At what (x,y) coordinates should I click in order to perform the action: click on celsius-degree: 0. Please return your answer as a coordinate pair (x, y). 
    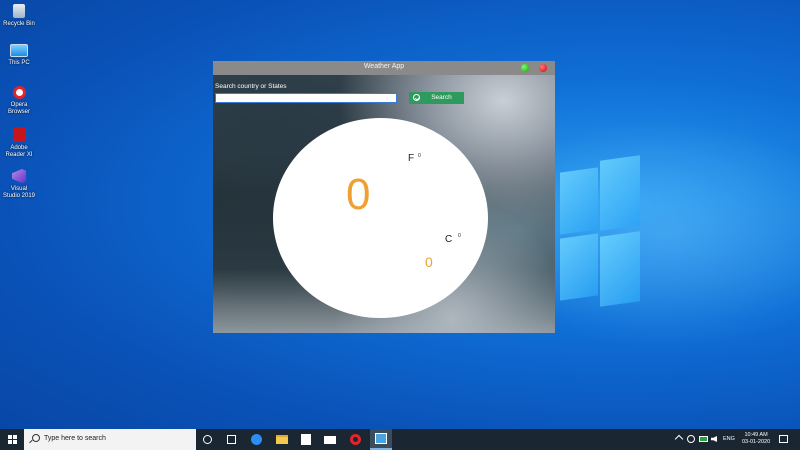
    Looking at the image, I should click on (459, 236).